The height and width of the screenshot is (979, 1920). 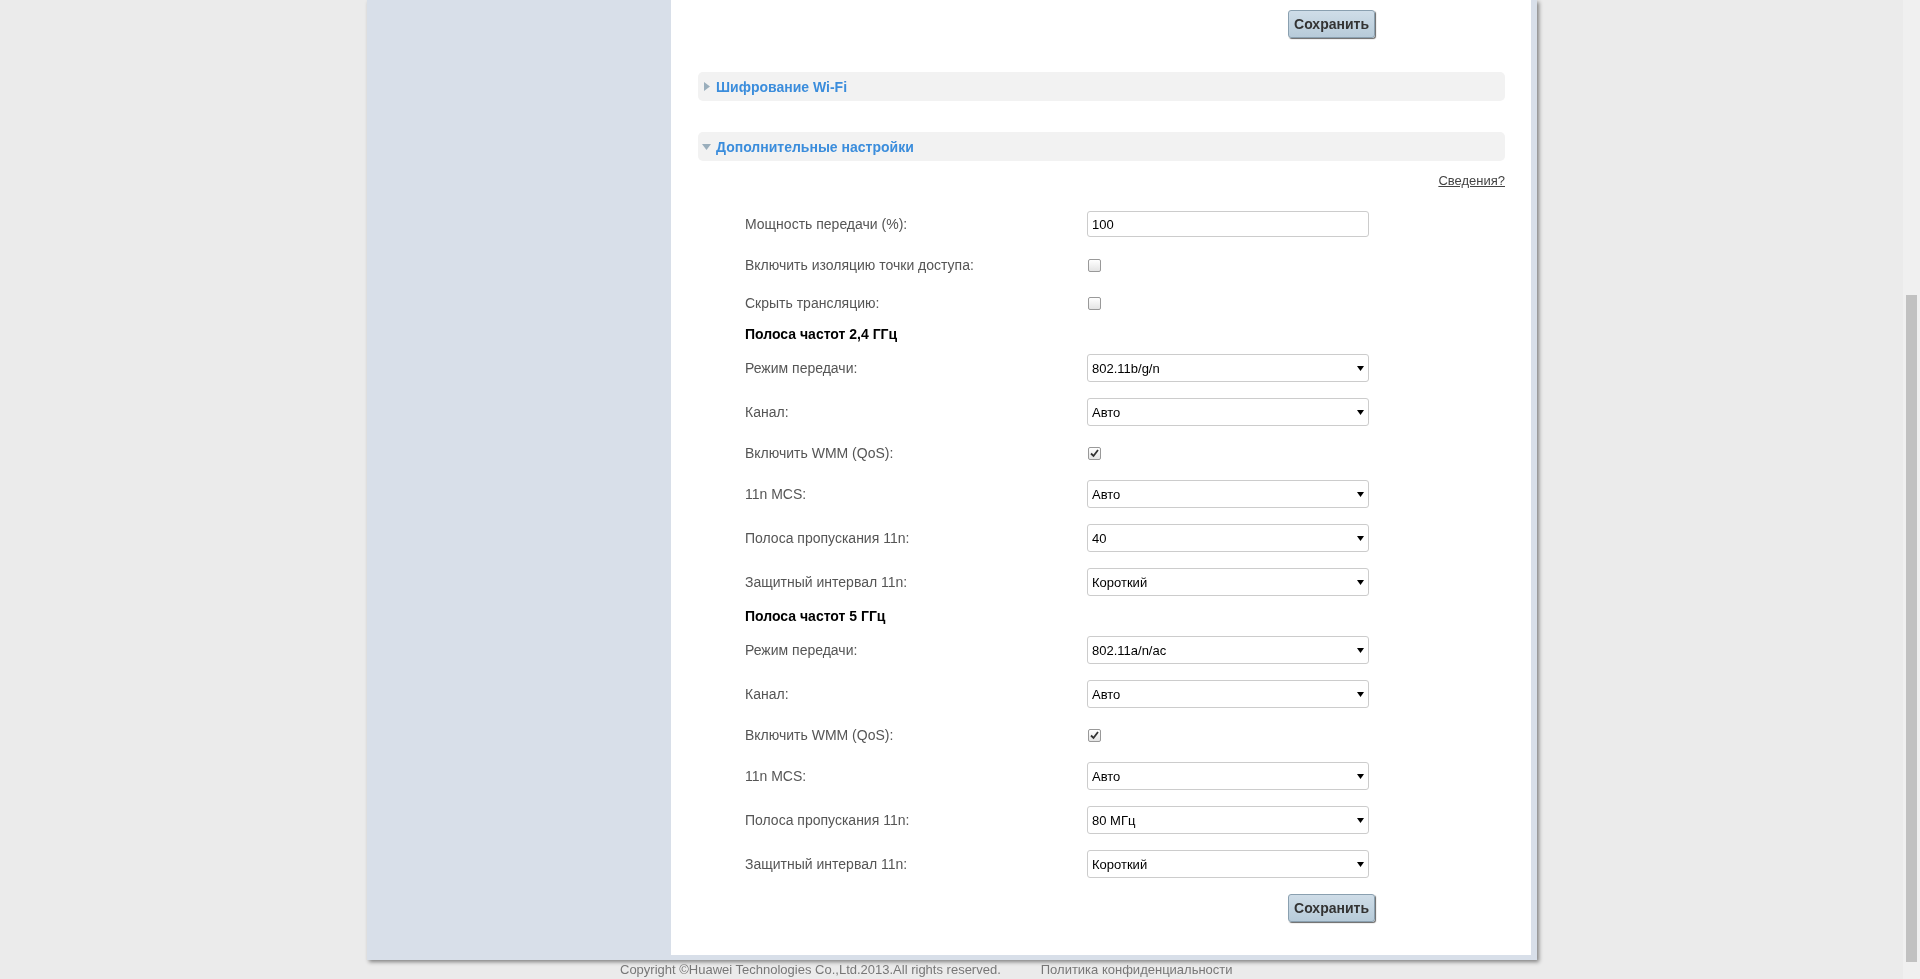 I want to click on field-label: Скрыть трансляцию:, so click(x=813, y=303).